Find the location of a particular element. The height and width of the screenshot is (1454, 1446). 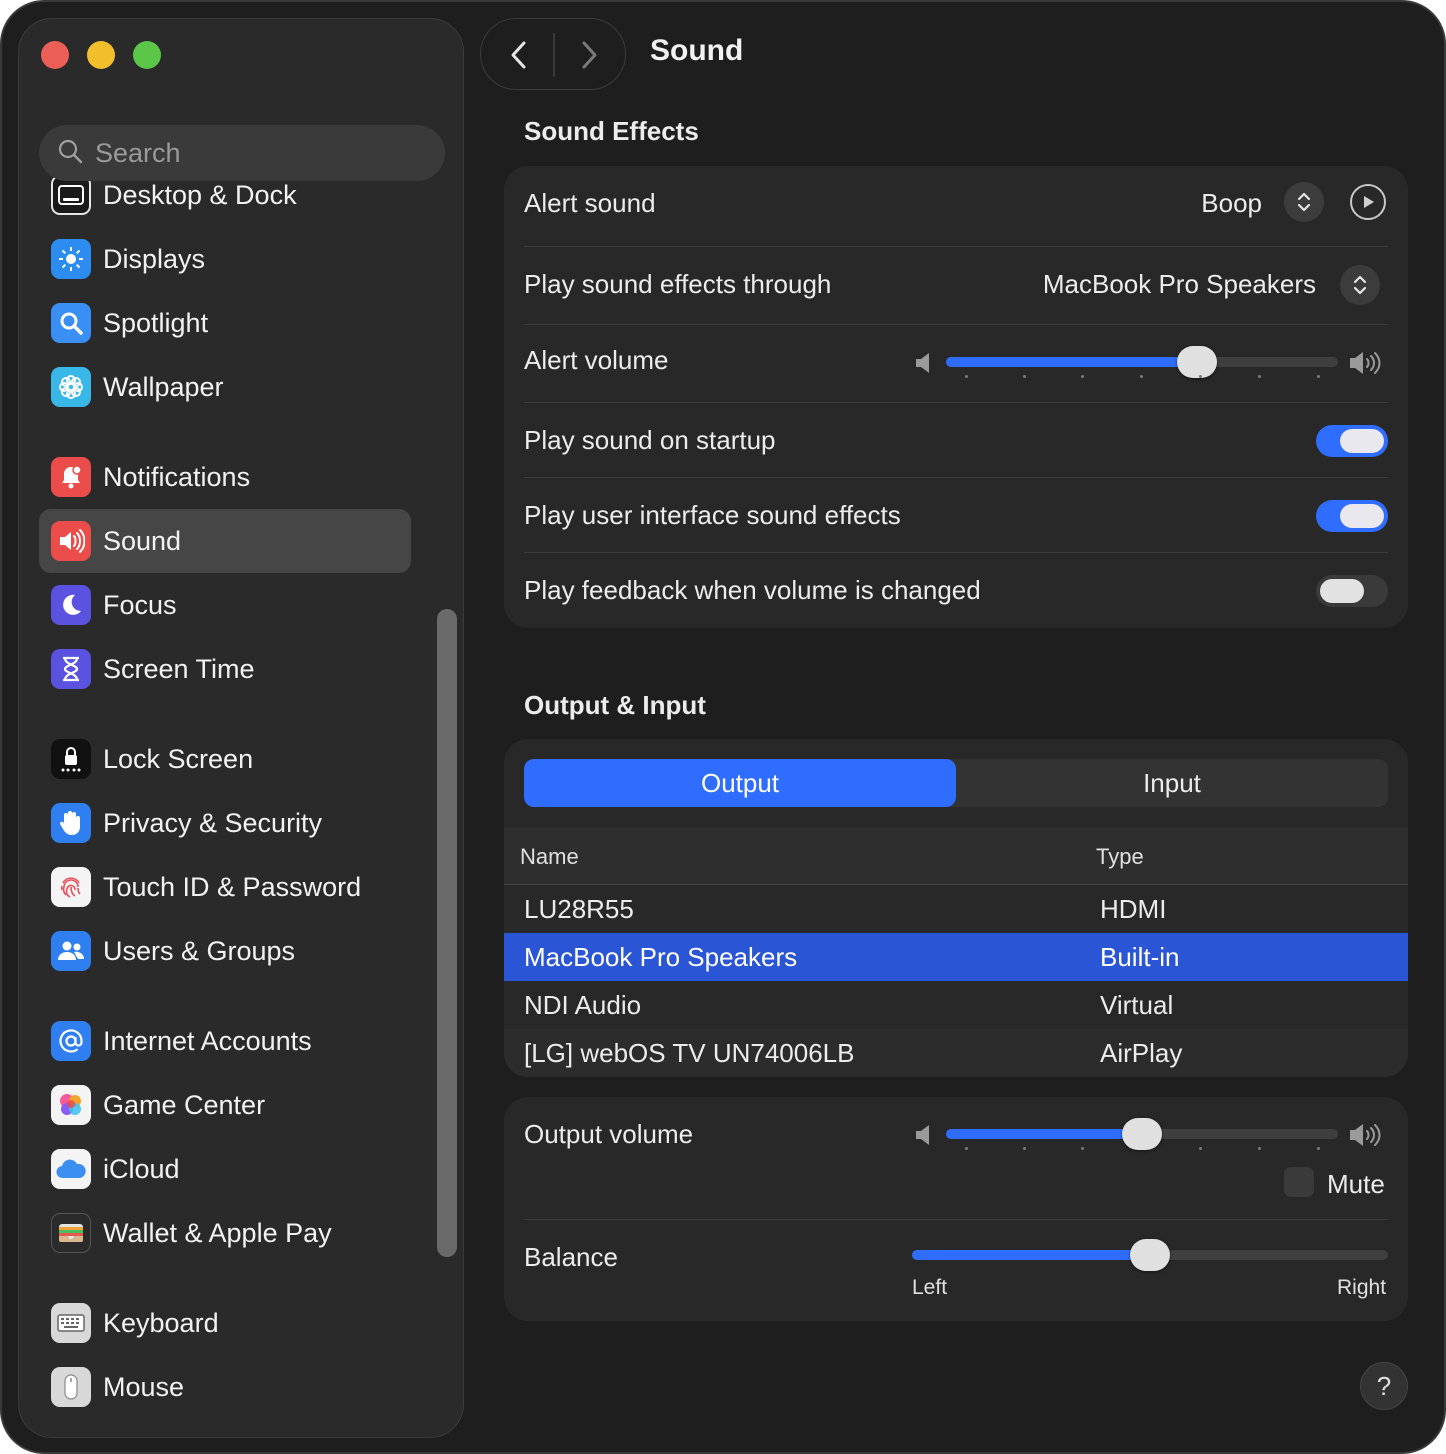

sidebar-item-game-center: Game Center is located at coordinates (225, 1105).